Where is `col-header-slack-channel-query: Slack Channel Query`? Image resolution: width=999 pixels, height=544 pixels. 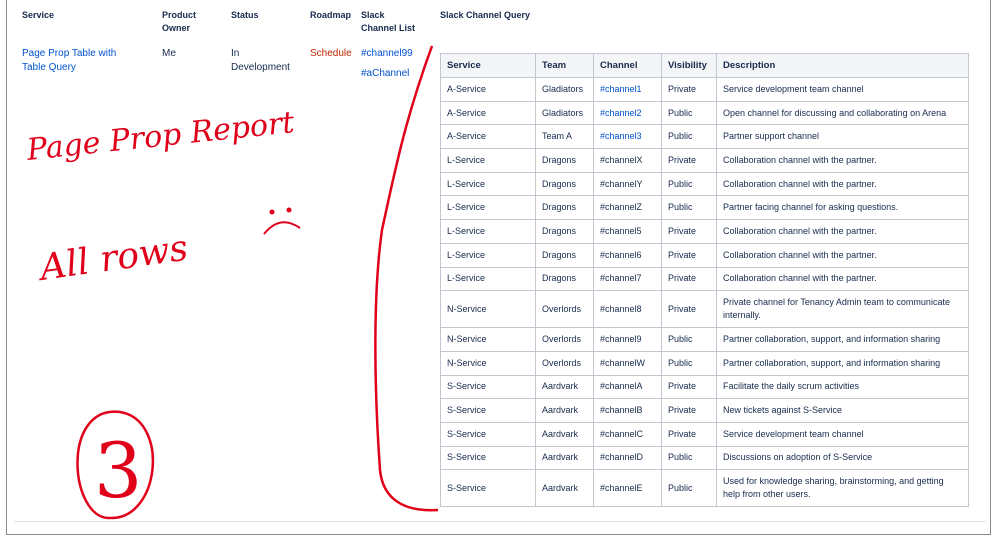 col-header-slack-channel-query: Slack Channel Query is located at coordinates (485, 15).